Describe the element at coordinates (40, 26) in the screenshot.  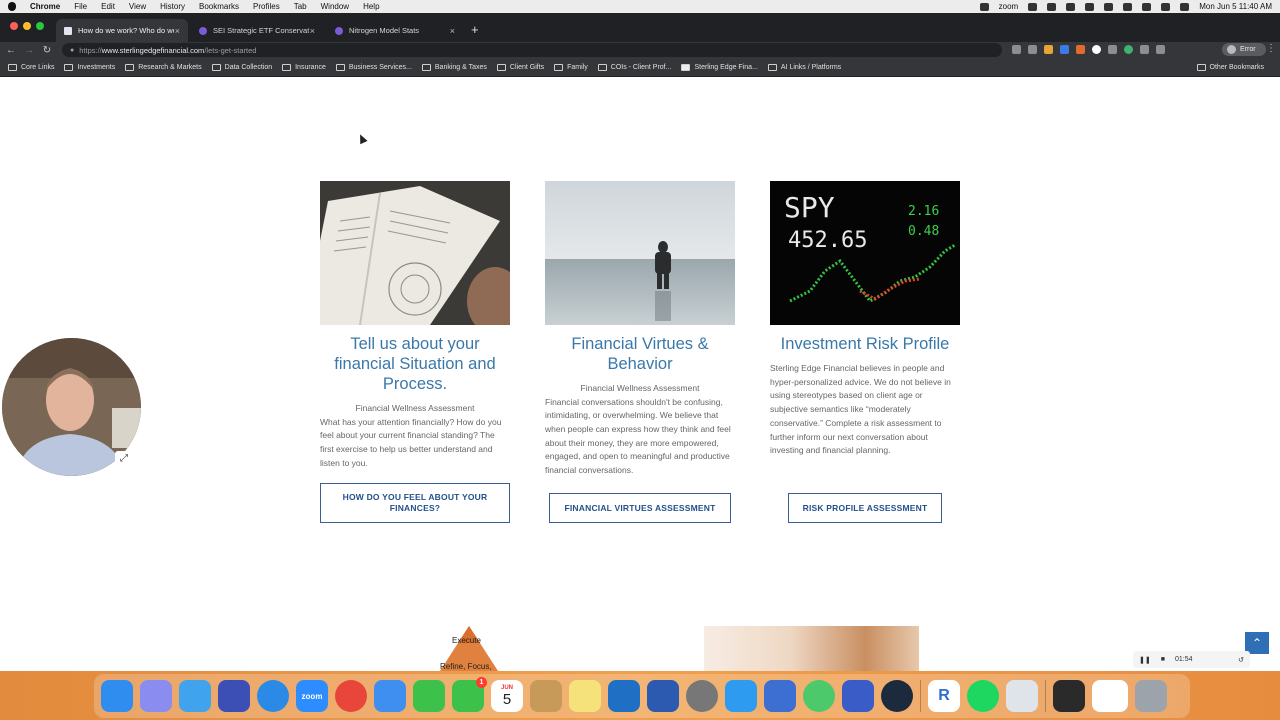
I see `zoom-window-button` at that location.